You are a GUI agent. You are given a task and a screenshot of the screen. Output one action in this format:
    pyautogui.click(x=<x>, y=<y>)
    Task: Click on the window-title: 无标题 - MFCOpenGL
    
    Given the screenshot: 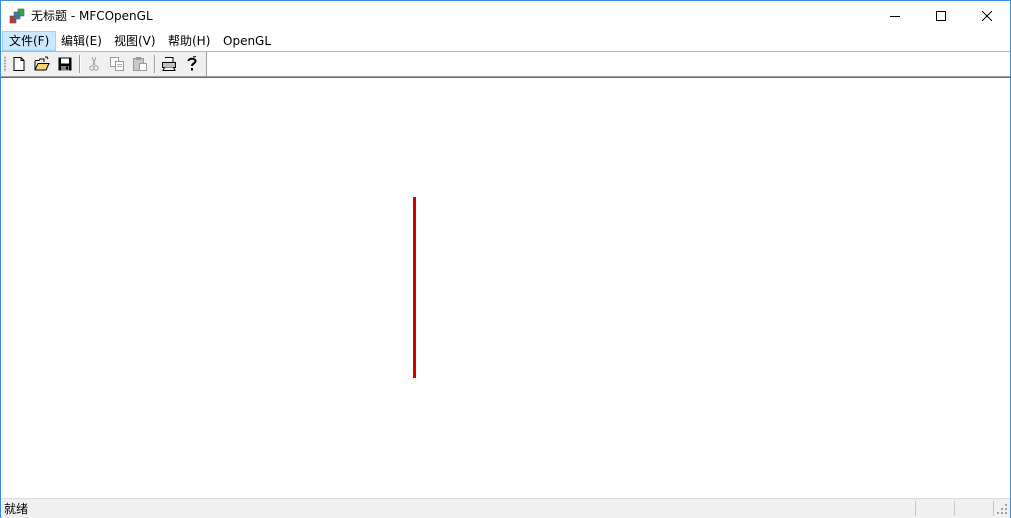 What is the action you would take?
    pyautogui.click(x=92, y=16)
    